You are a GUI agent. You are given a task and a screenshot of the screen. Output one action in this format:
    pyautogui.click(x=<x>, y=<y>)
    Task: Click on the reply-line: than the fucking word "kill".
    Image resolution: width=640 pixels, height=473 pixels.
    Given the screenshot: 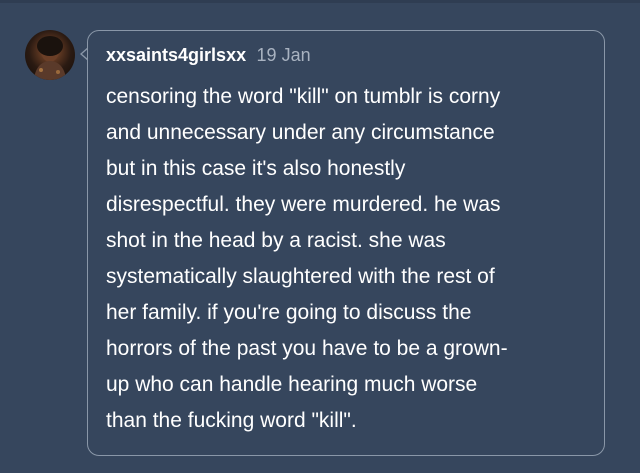 What is the action you would take?
    pyautogui.click(x=231, y=420)
    